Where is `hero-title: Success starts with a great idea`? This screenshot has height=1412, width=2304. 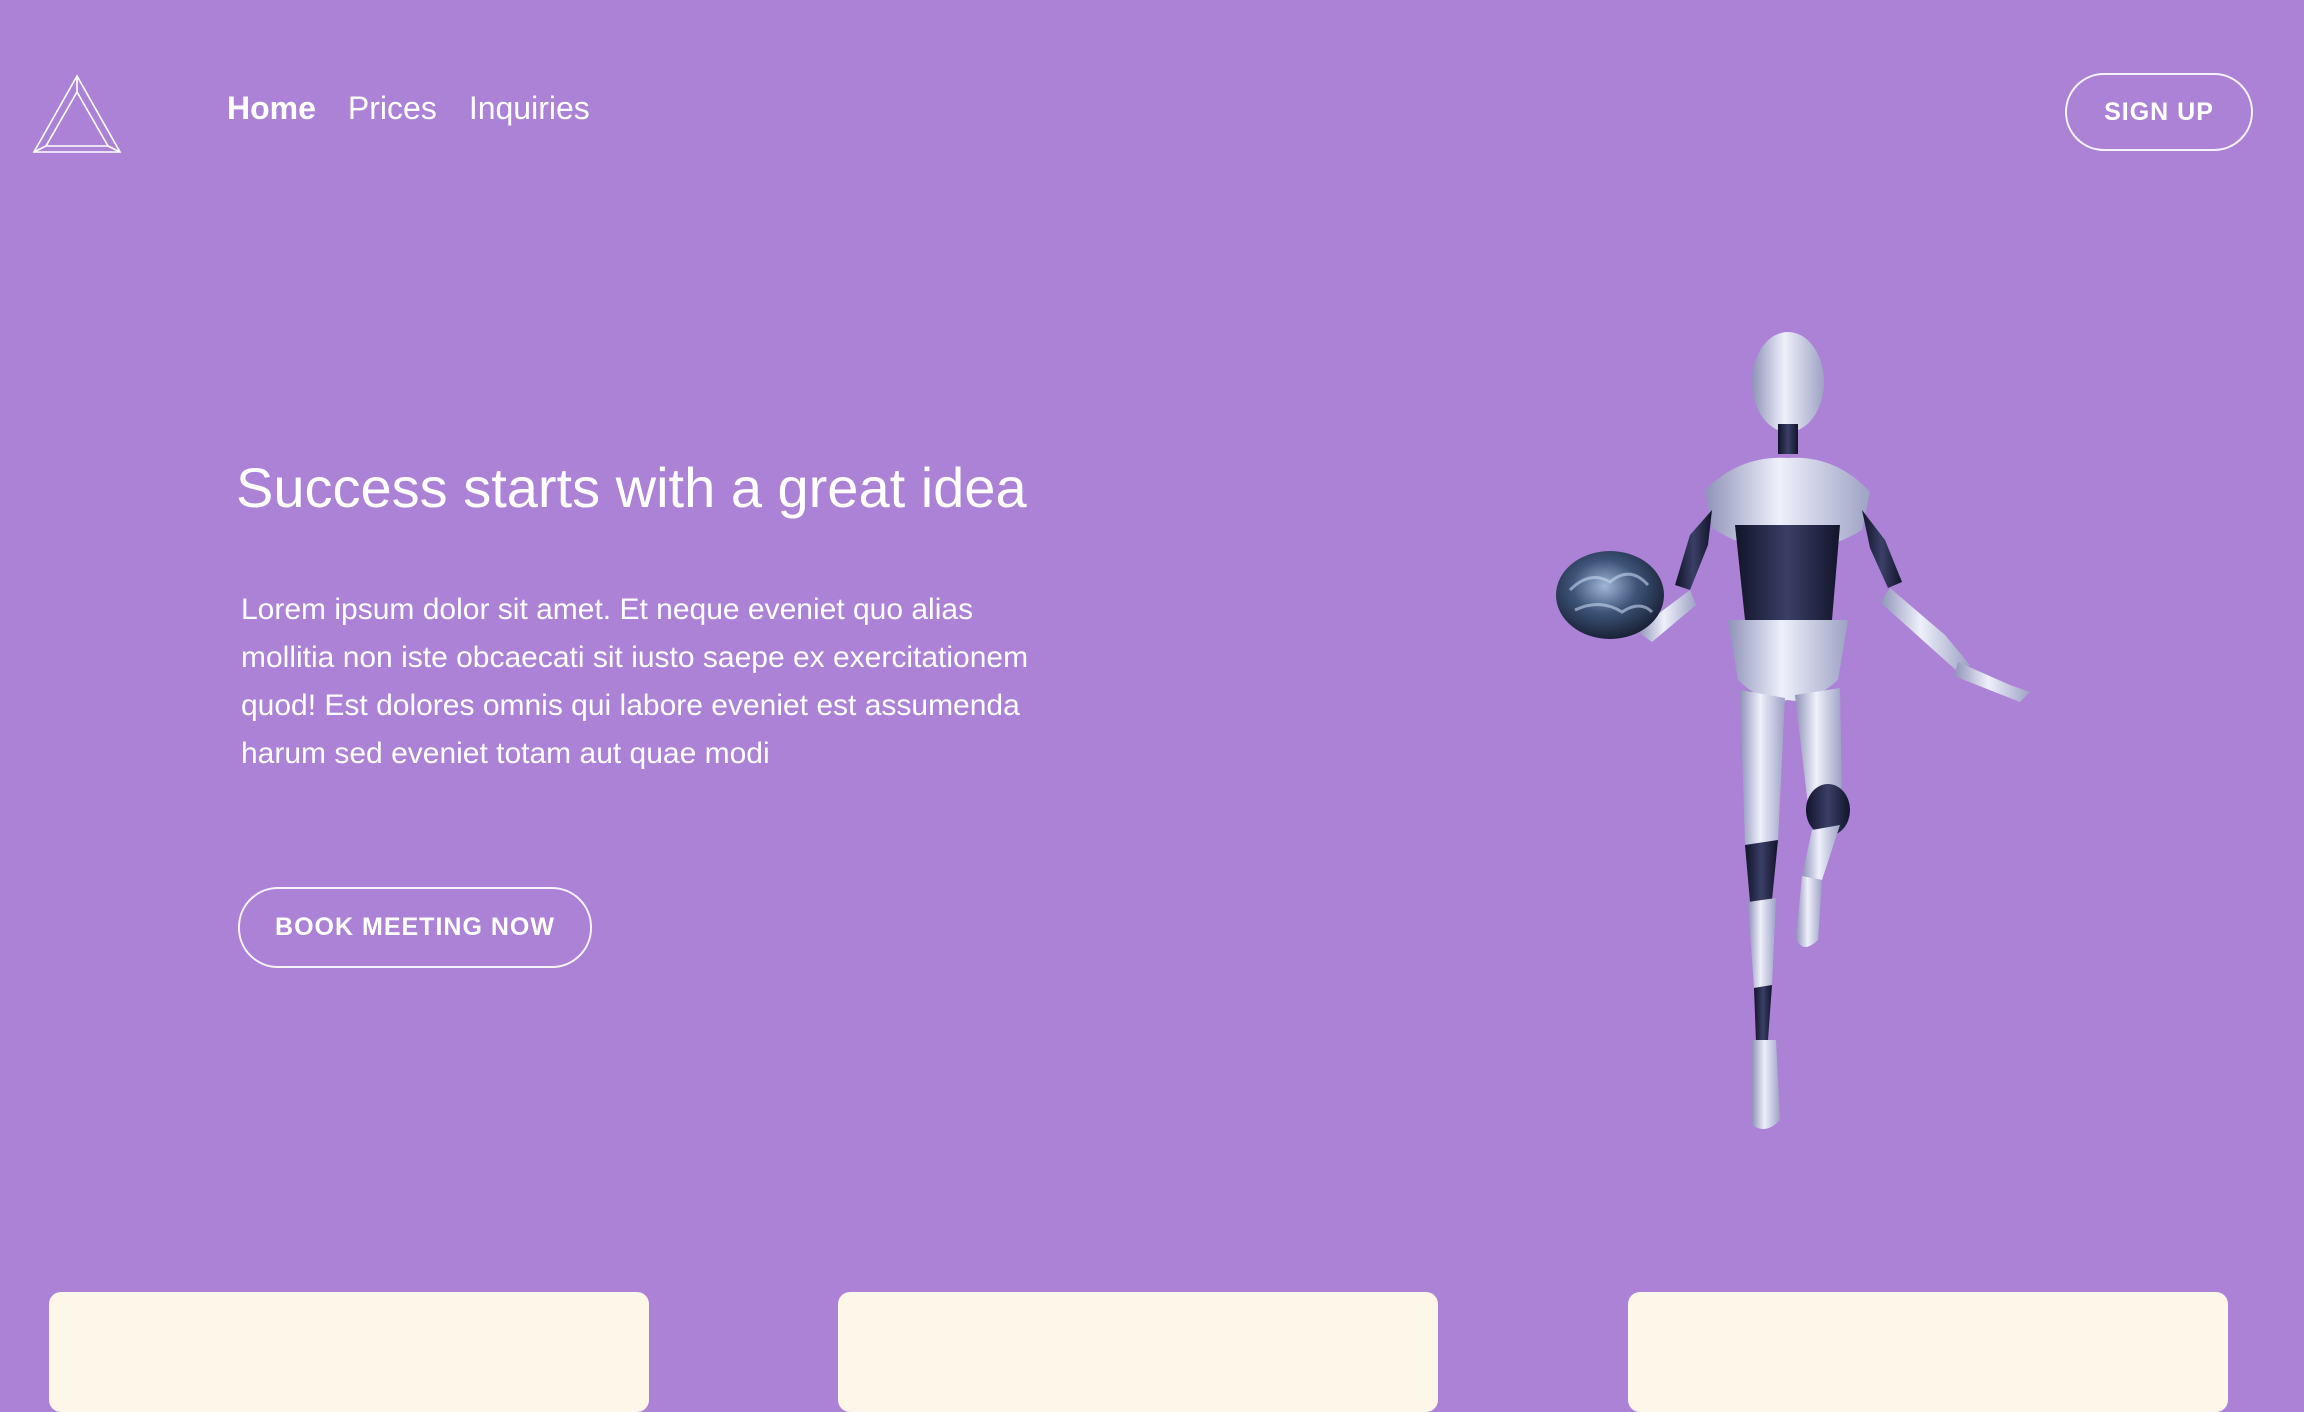
hero-title: Success starts with a great idea is located at coordinates (631, 487).